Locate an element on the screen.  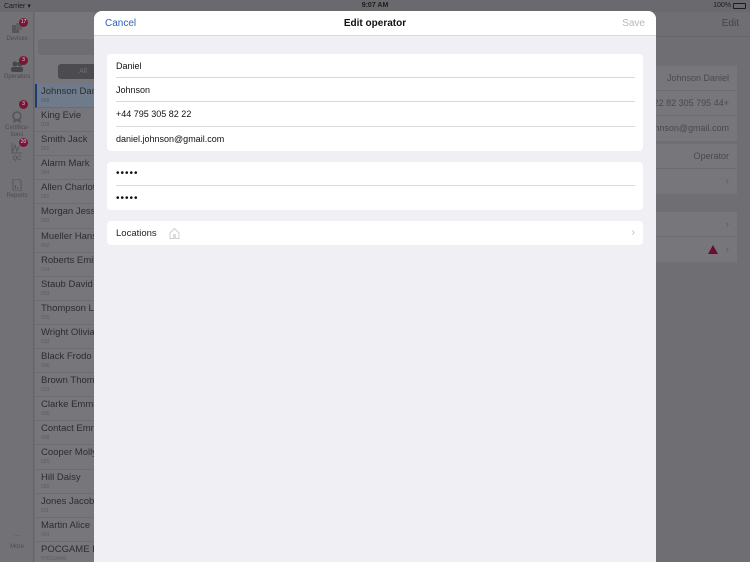
operator-list-item: Cooper Molly 025 is located at coordinates (65, 457).